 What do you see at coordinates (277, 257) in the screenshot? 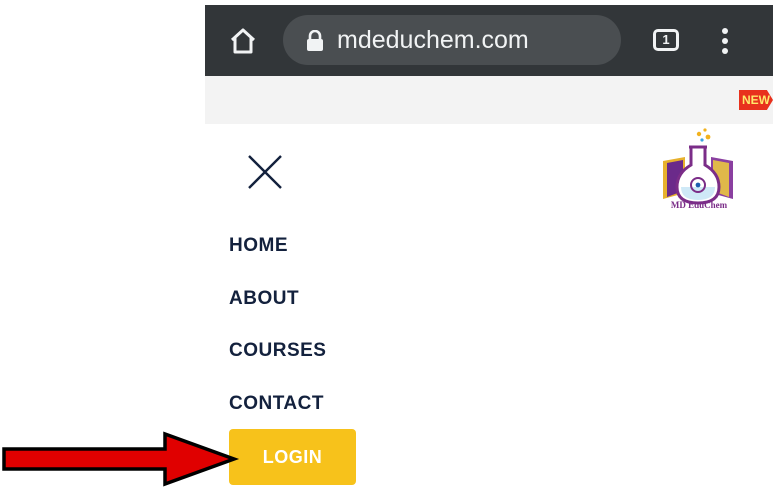
I see `nav-item-home: HOME` at bounding box center [277, 257].